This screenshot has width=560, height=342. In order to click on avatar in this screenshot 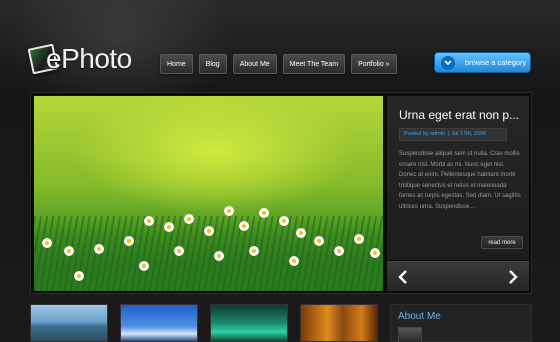, I will do `click(410, 334)`.